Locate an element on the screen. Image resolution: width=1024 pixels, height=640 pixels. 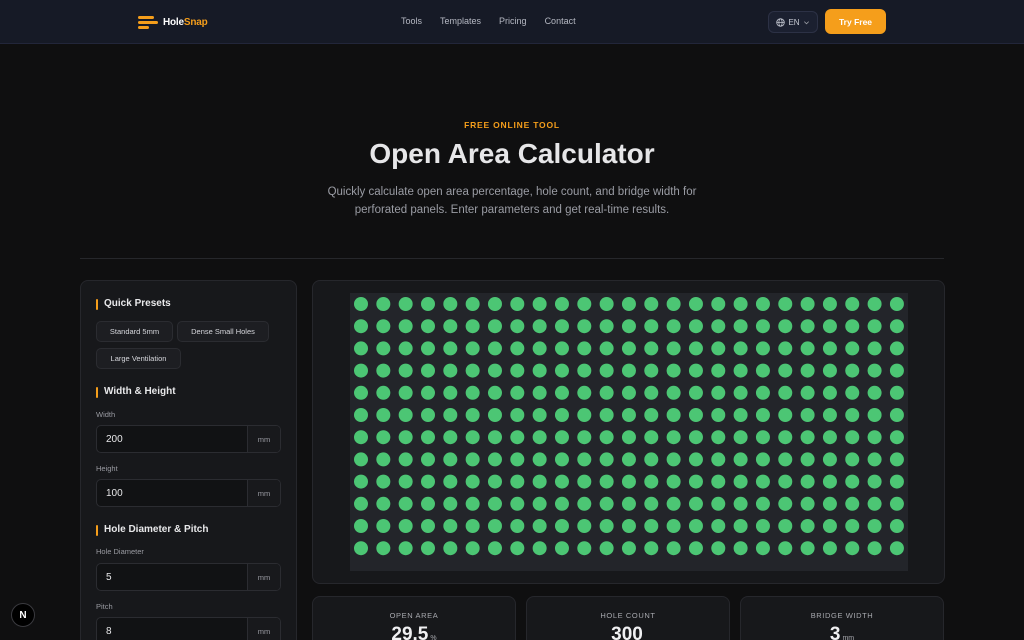
preset-standard-5mm: Standard 5mm is located at coordinates (134, 331).